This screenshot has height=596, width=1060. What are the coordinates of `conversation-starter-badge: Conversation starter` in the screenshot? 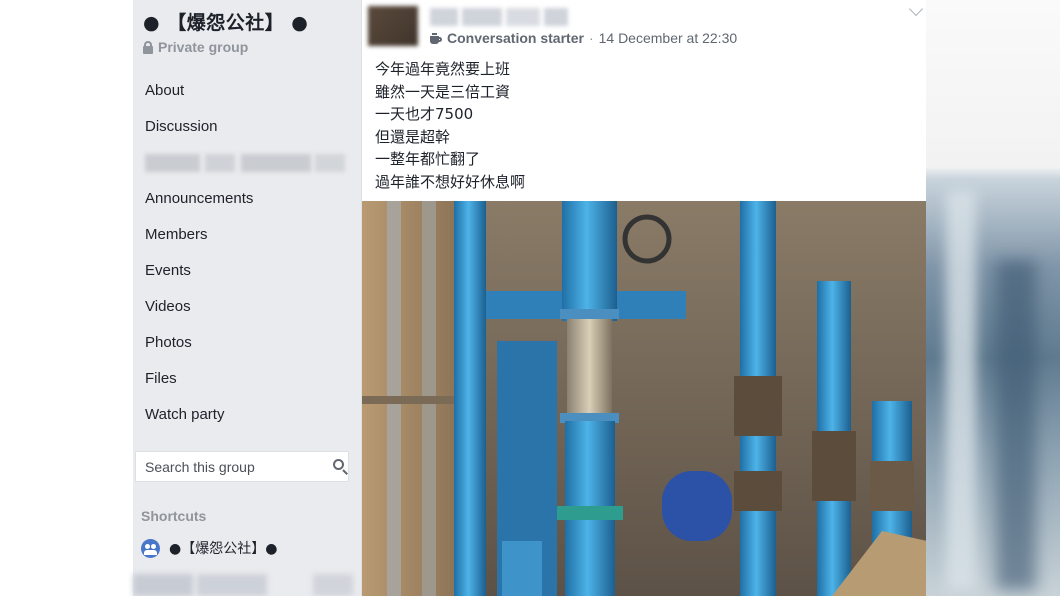 It's located at (515, 38).